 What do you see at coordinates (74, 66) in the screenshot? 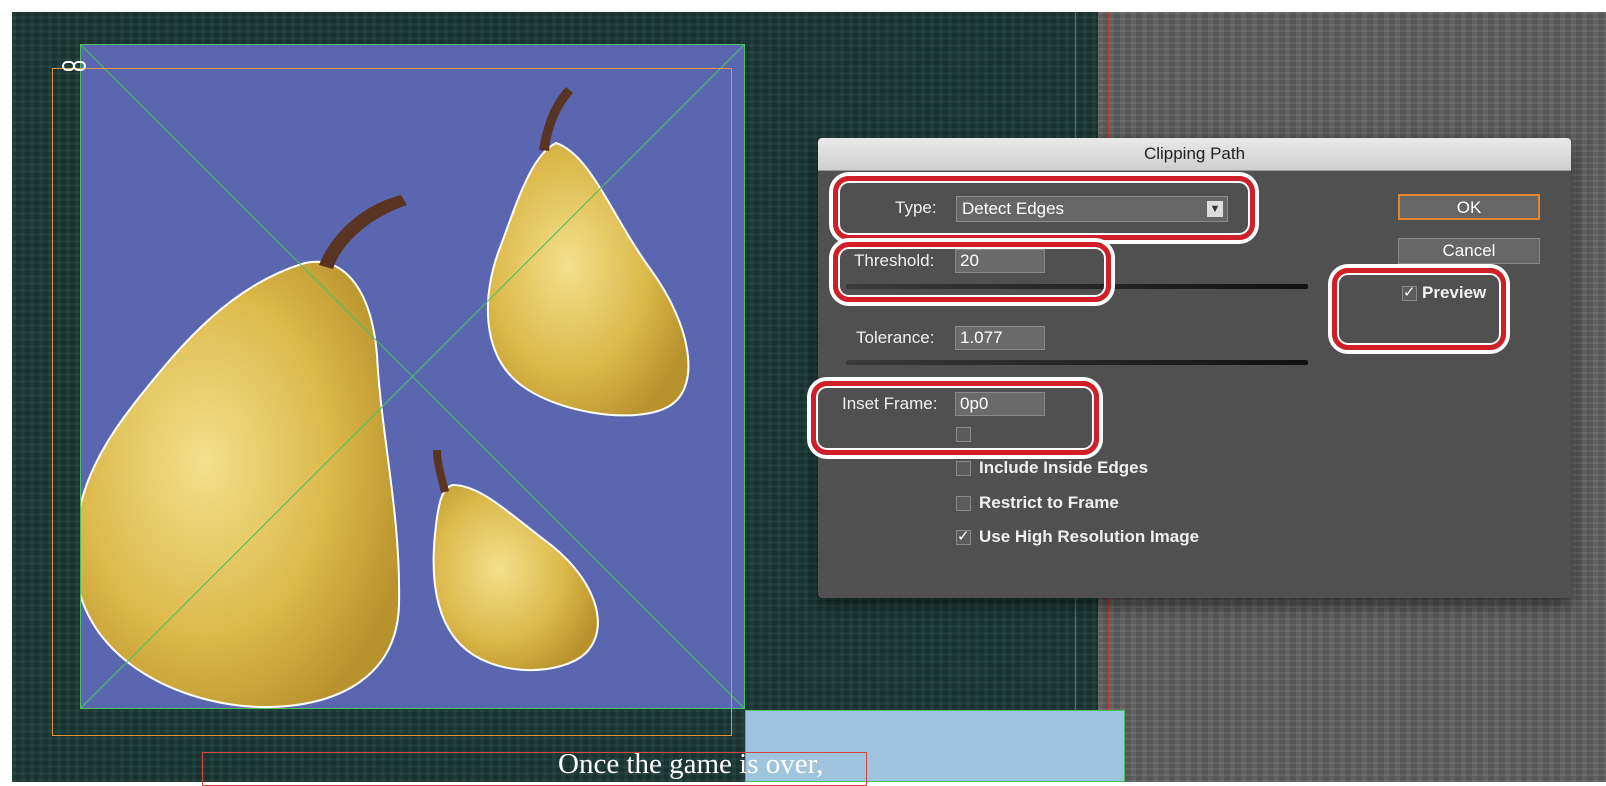
I see `link-icon` at bounding box center [74, 66].